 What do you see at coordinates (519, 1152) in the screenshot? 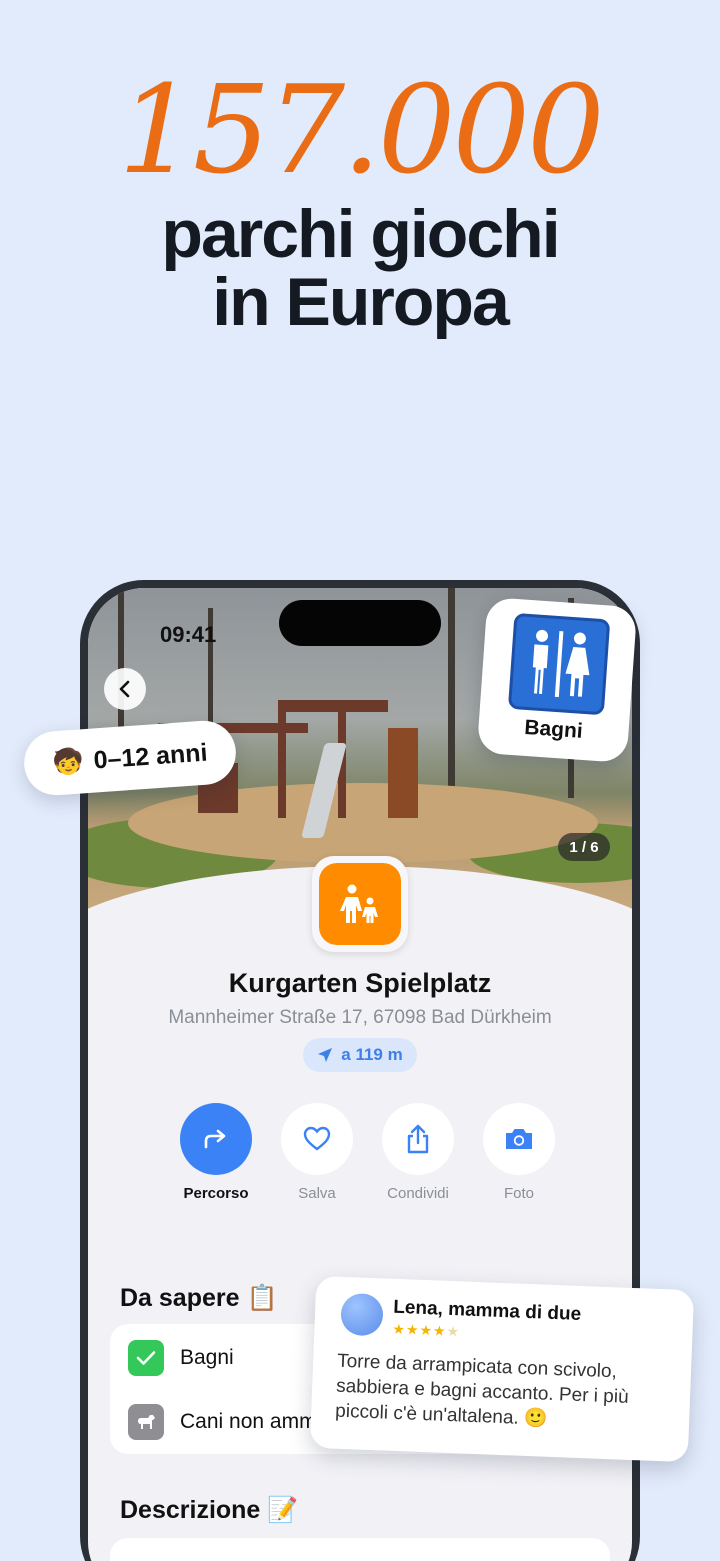
I see `photo-button: Foto` at bounding box center [519, 1152].